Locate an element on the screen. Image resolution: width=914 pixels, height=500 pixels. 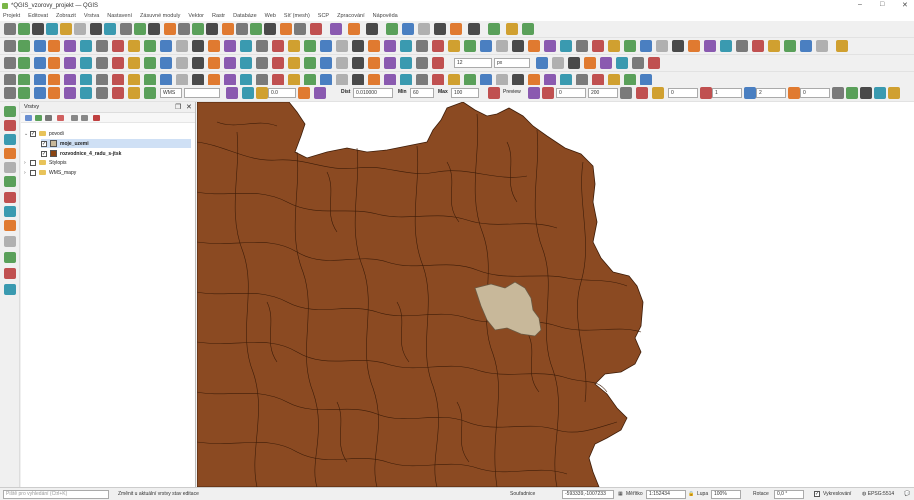
row2-tool-42-icon is located at coordinates (678, 46).